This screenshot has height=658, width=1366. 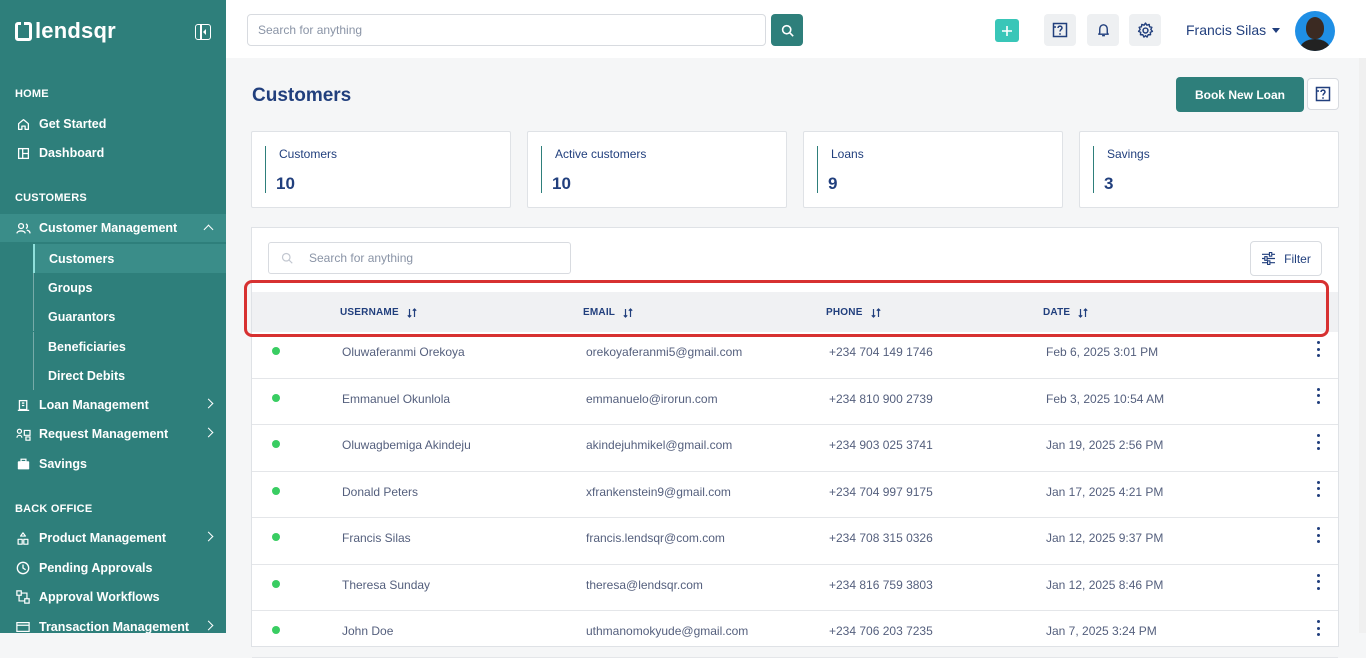 What do you see at coordinates (833, 183) in the screenshot?
I see `stat-value: 9` at bounding box center [833, 183].